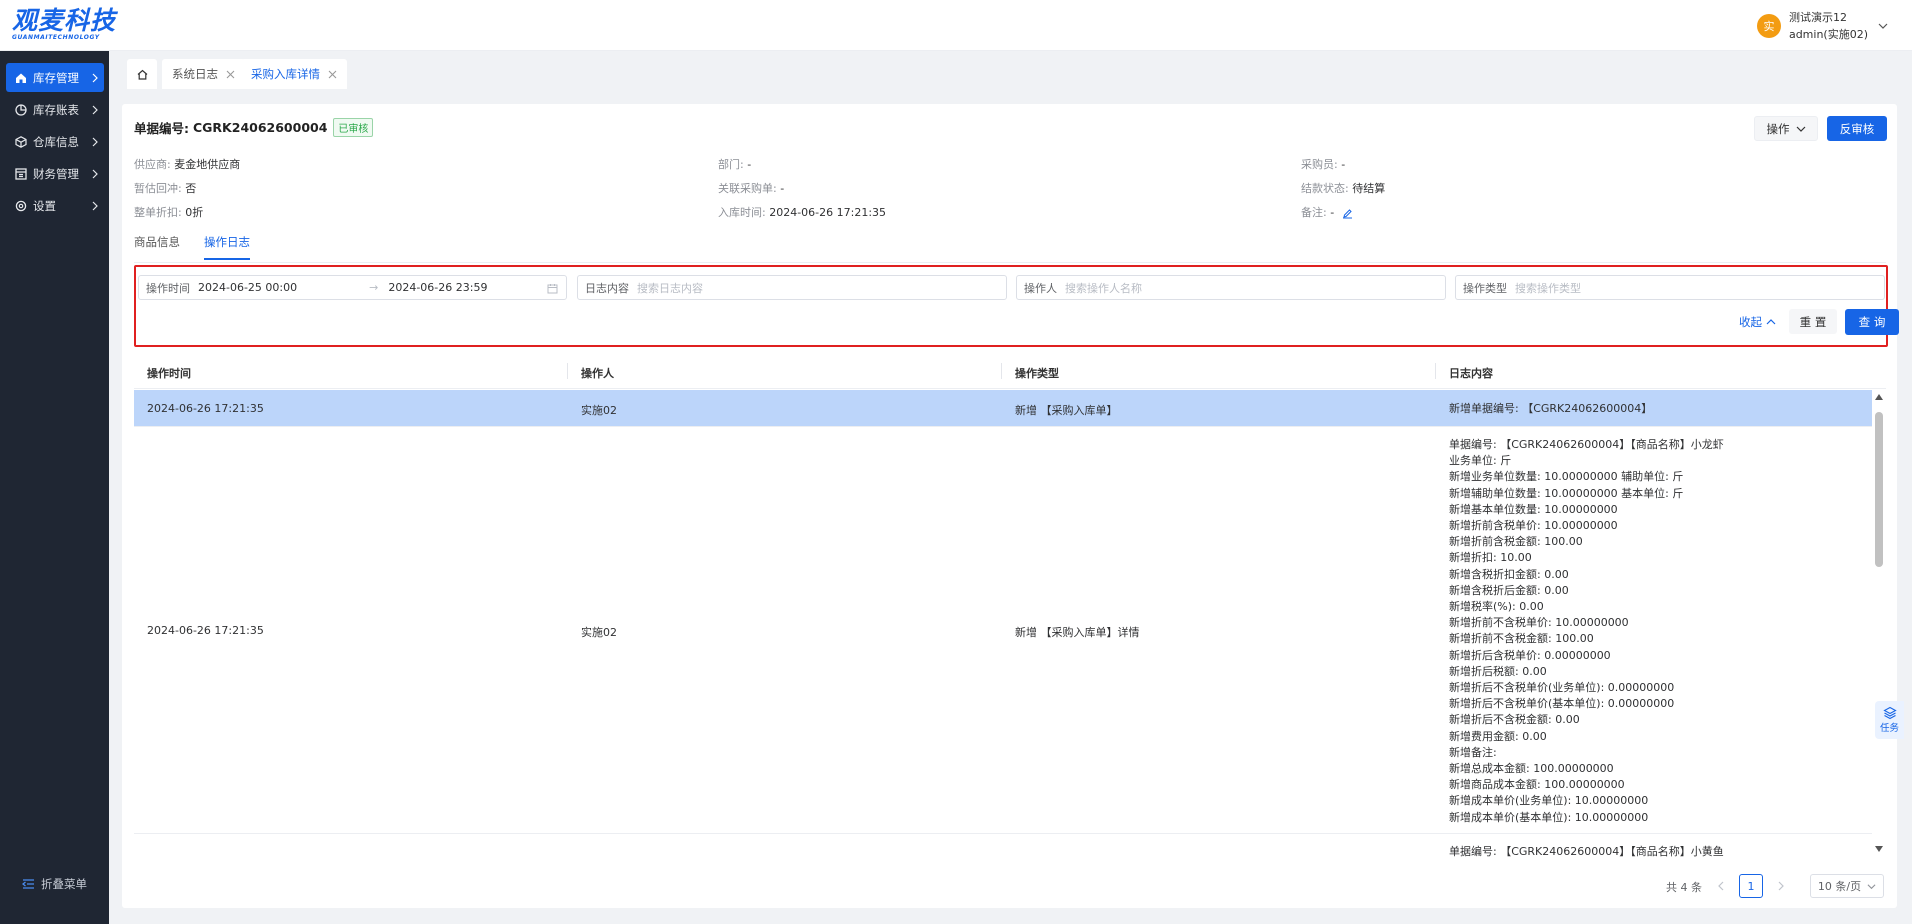  Describe the element at coordinates (1813, 321) in the screenshot. I see `reset-button: 重 置` at that location.